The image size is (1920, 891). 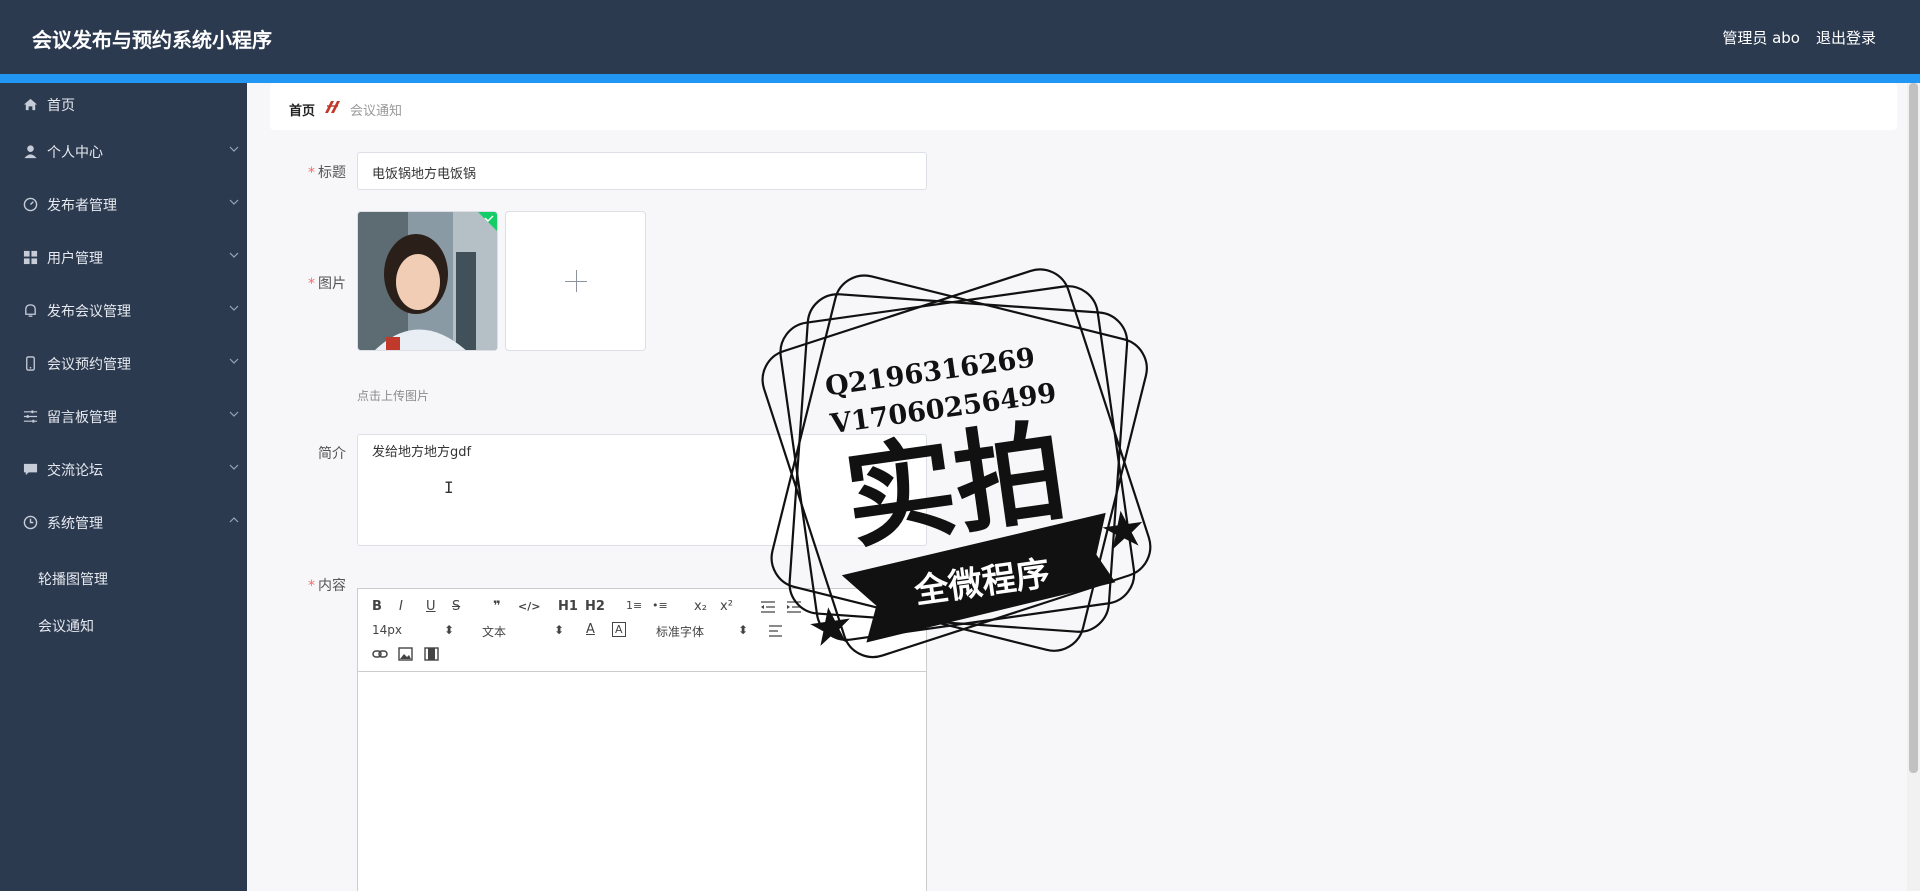 I want to click on phone-icon, so click(x=30, y=363).